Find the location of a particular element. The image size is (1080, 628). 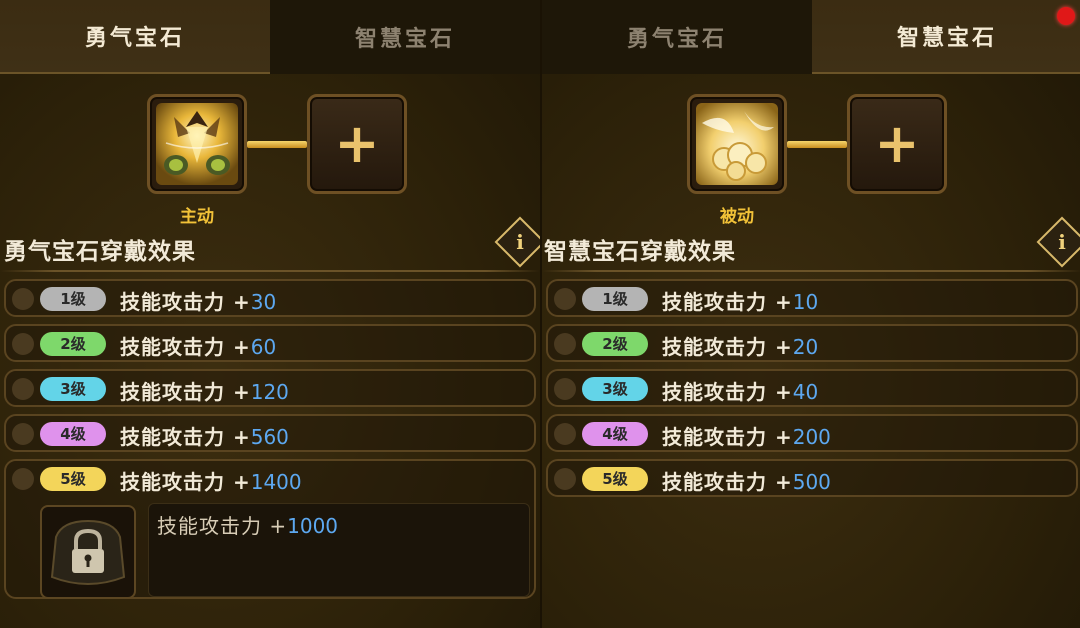

gem-type-label: 被动 is located at coordinates (737, 217).